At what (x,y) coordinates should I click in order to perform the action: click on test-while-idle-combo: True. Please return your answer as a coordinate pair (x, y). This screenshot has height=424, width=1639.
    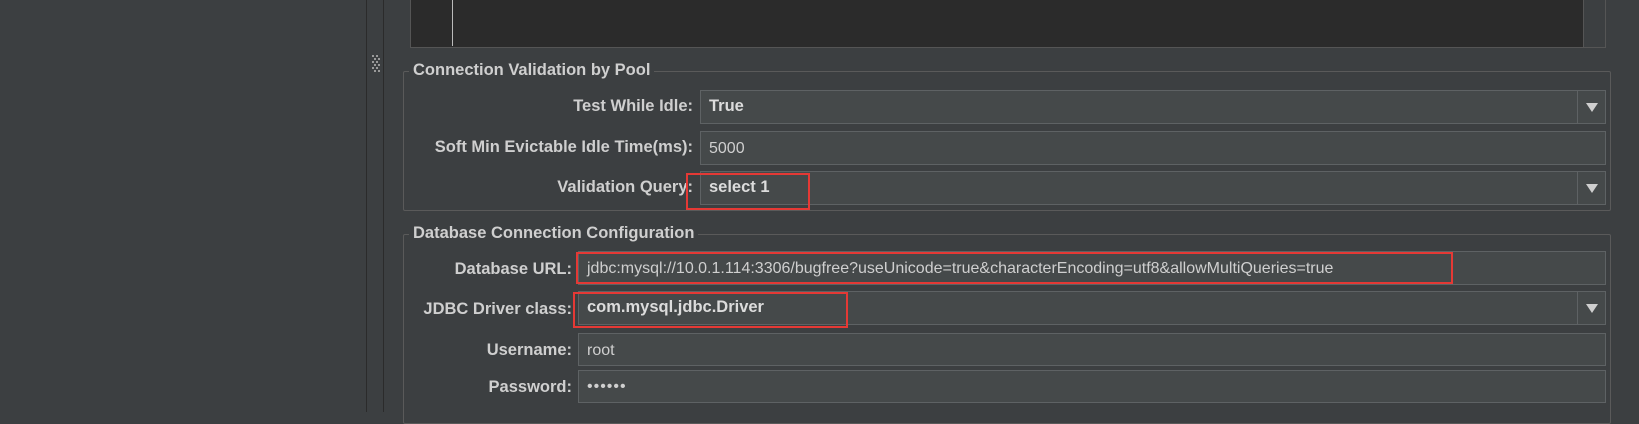
    Looking at the image, I should click on (1153, 107).